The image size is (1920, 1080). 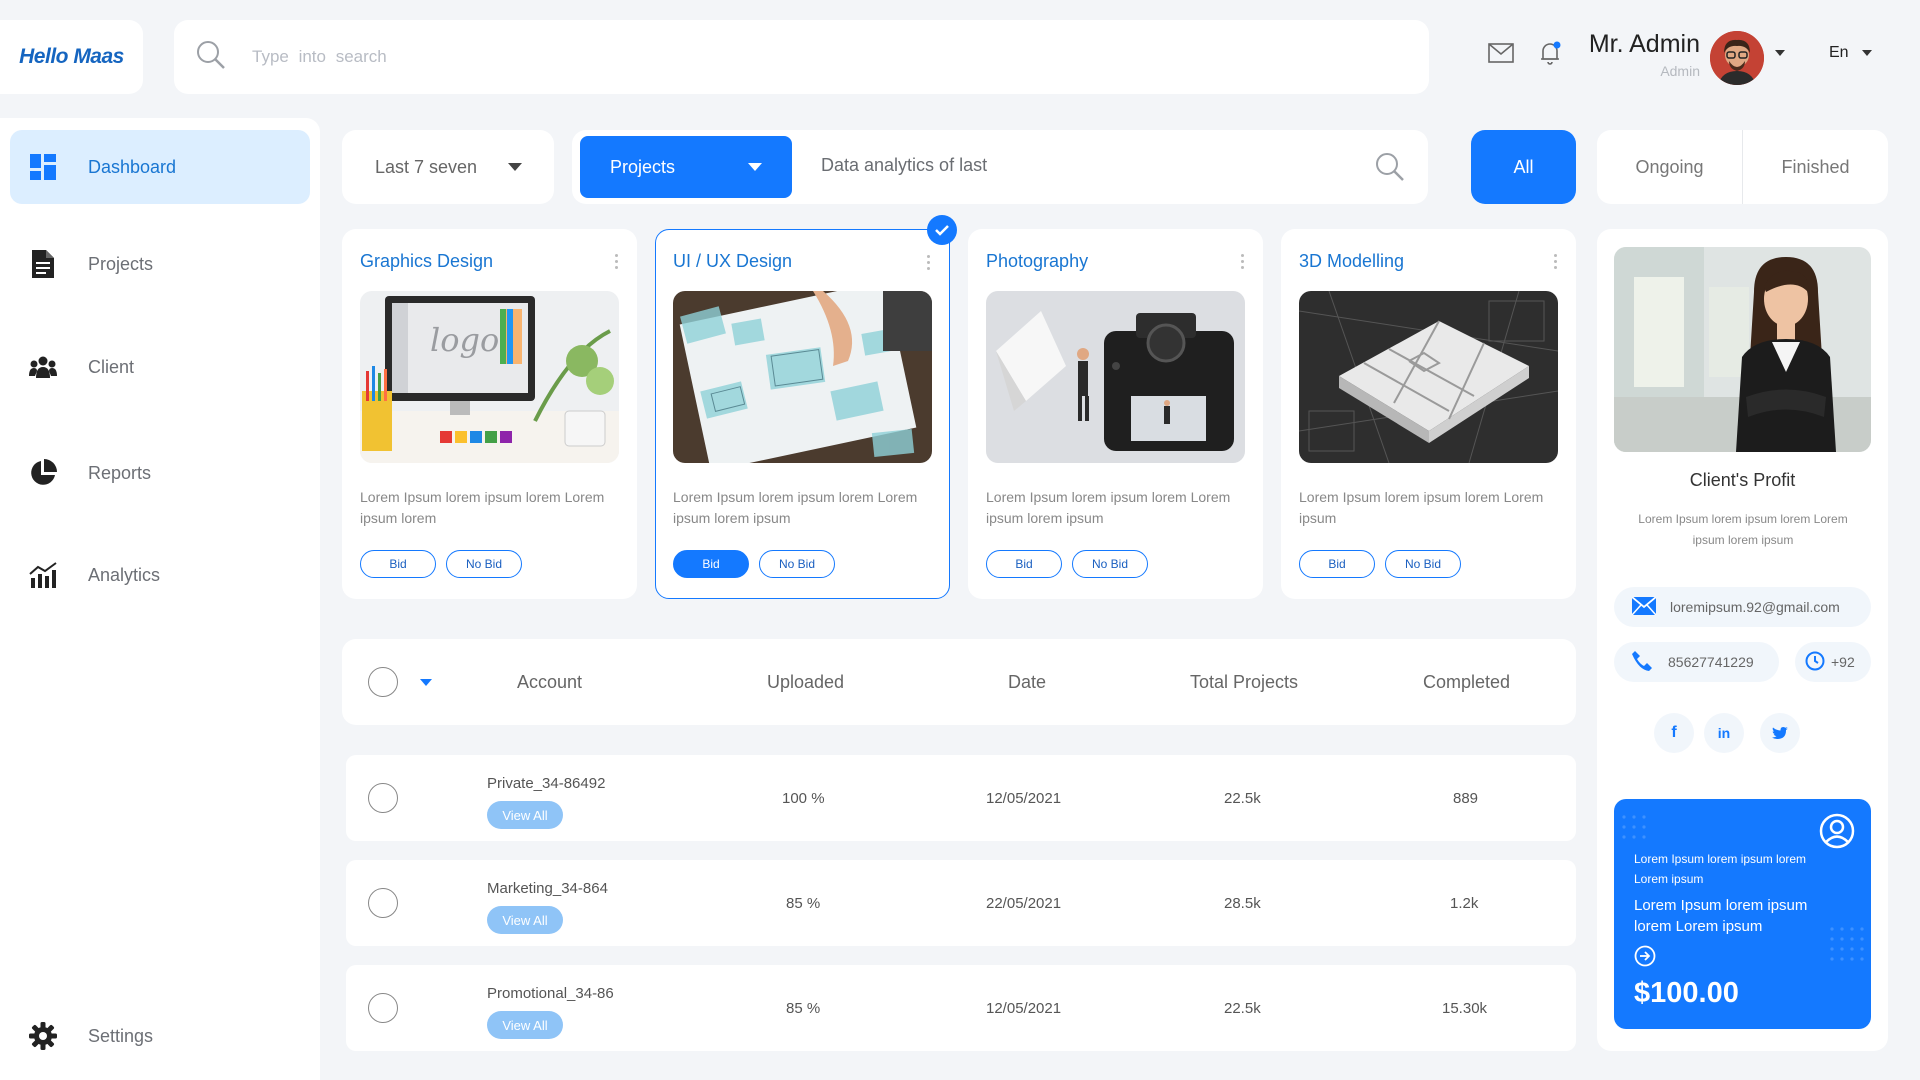 What do you see at coordinates (1645, 958) in the screenshot?
I see `arrow-right-circle-icon` at bounding box center [1645, 958].